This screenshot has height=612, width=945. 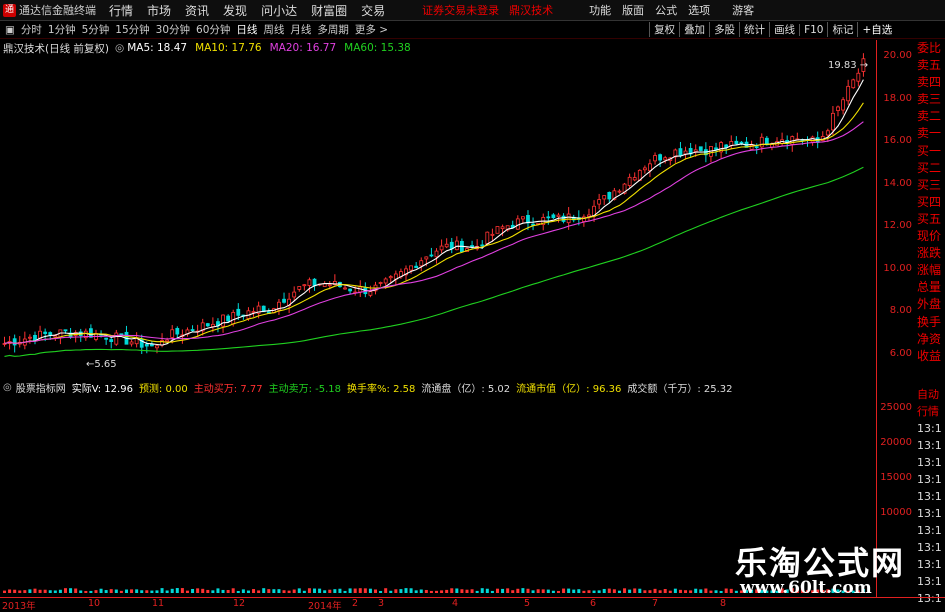 What do you see at coordinates (273, 29) in the screenshot?
I see `tab-weekly: 周线` at bounding box center [273, 29].